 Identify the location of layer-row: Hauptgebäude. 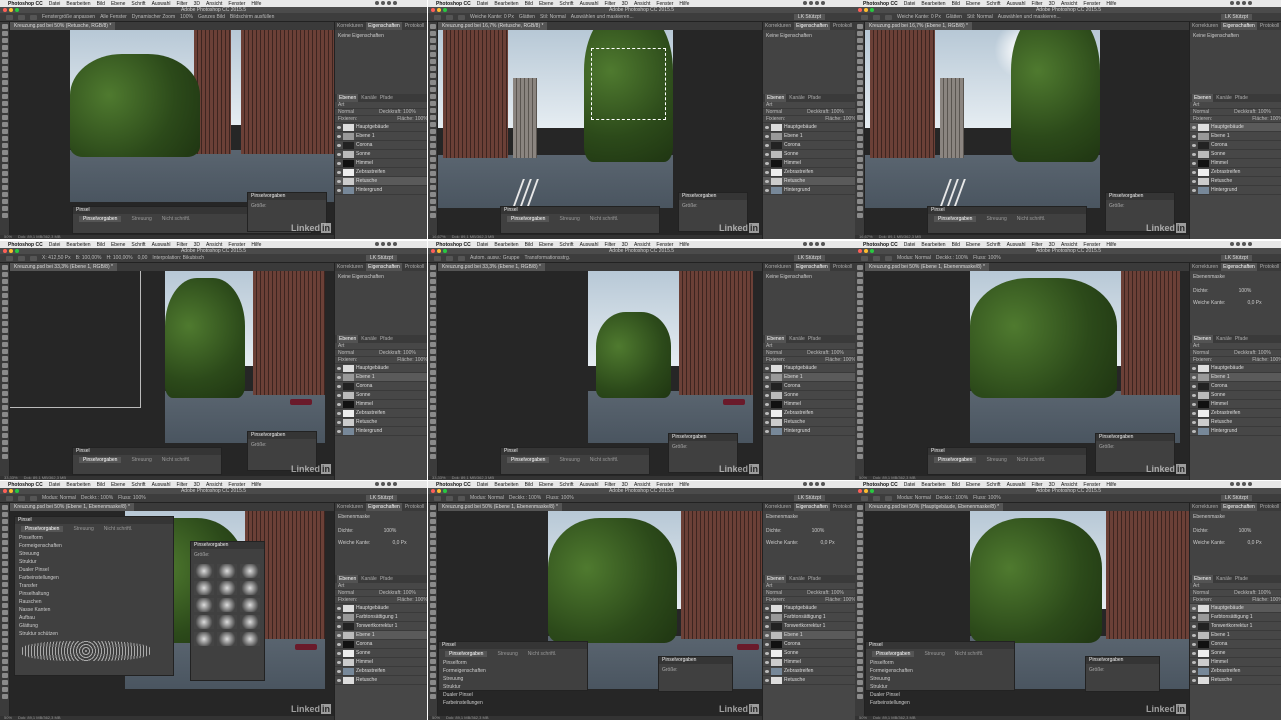
(1235, 608).